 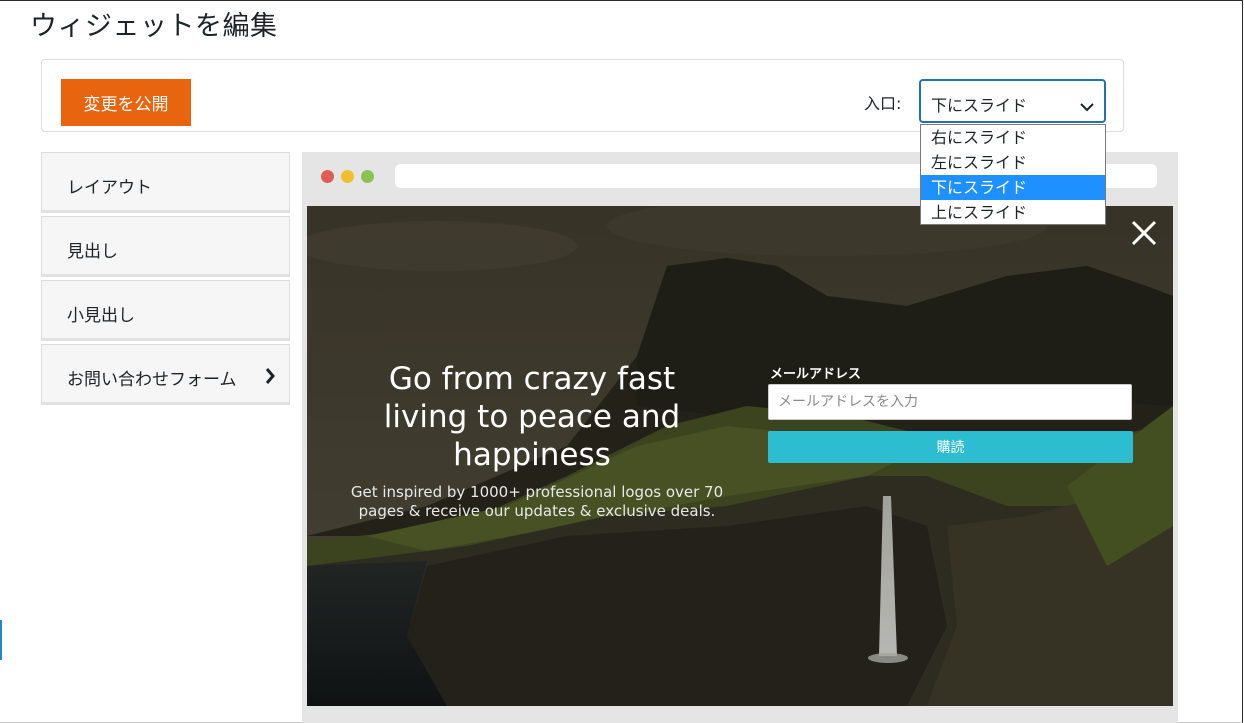 I want to click on window-maximize-dot, so click(x=367, y=176).